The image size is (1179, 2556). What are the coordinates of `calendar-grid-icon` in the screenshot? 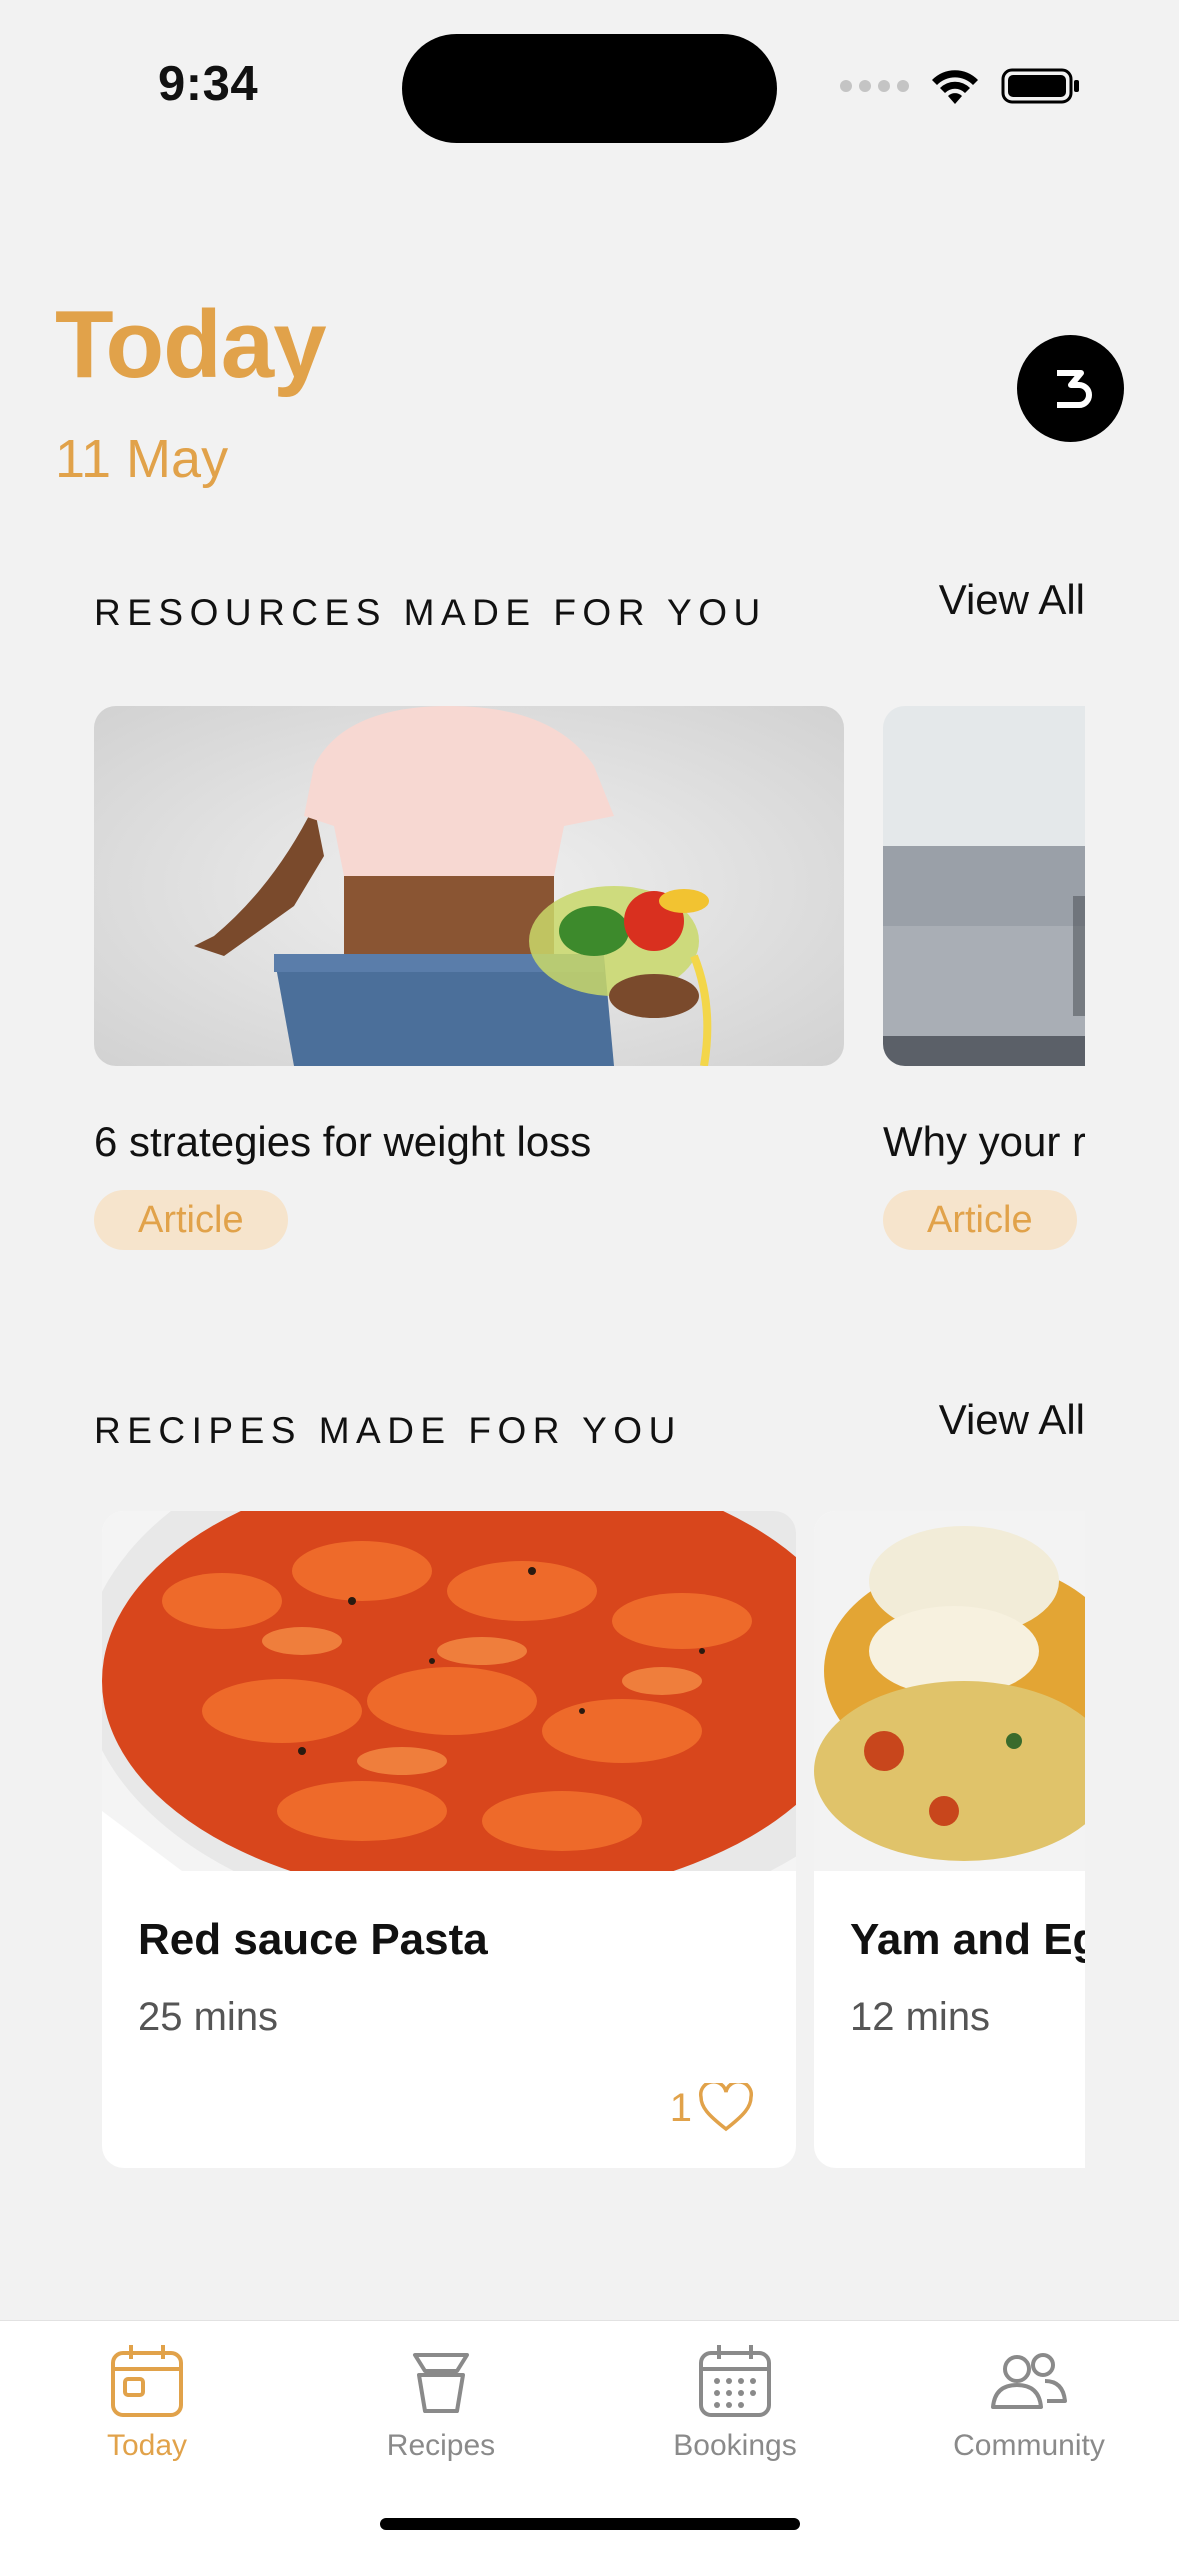 It's located at (735, 2381).